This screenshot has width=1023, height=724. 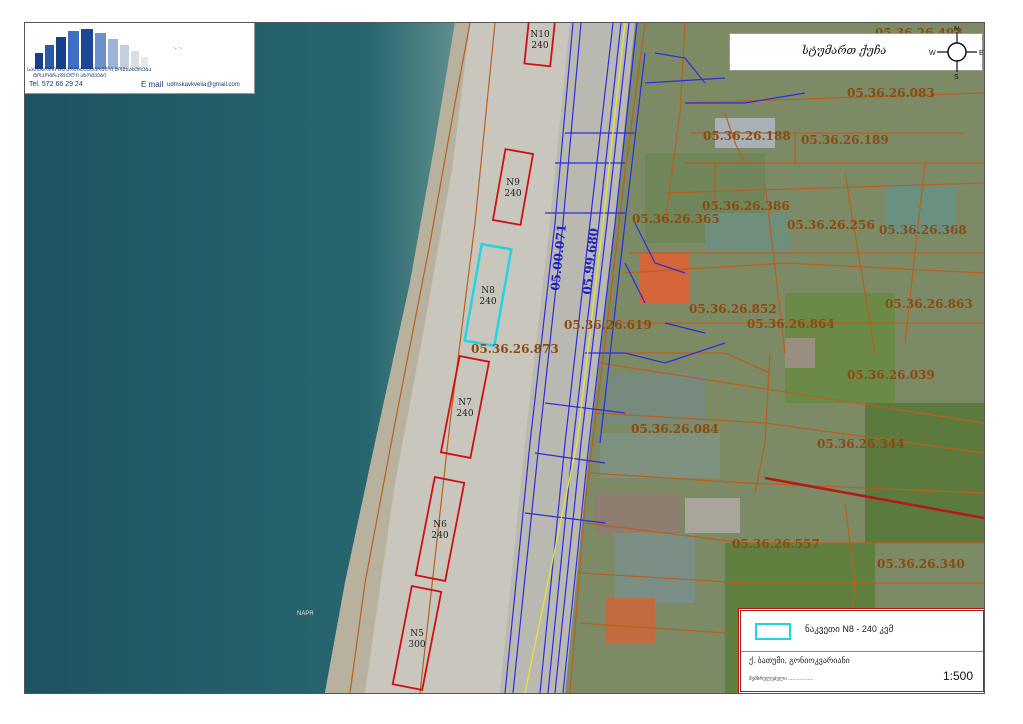 What do you see at coordinates (932, 53) in the screenshot?
I see `compass-w: W` at bounding box center [932, 53].